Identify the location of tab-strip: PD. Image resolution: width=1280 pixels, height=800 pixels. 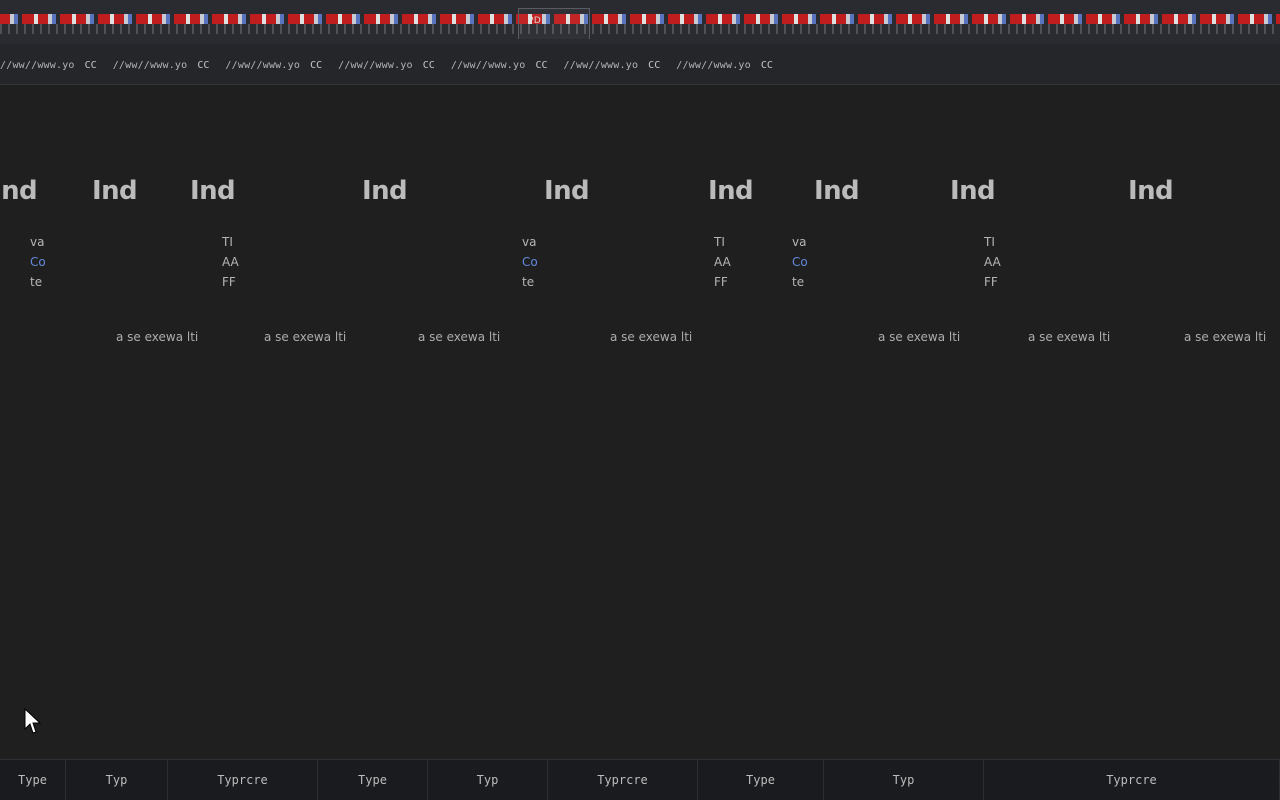
(640, 22).